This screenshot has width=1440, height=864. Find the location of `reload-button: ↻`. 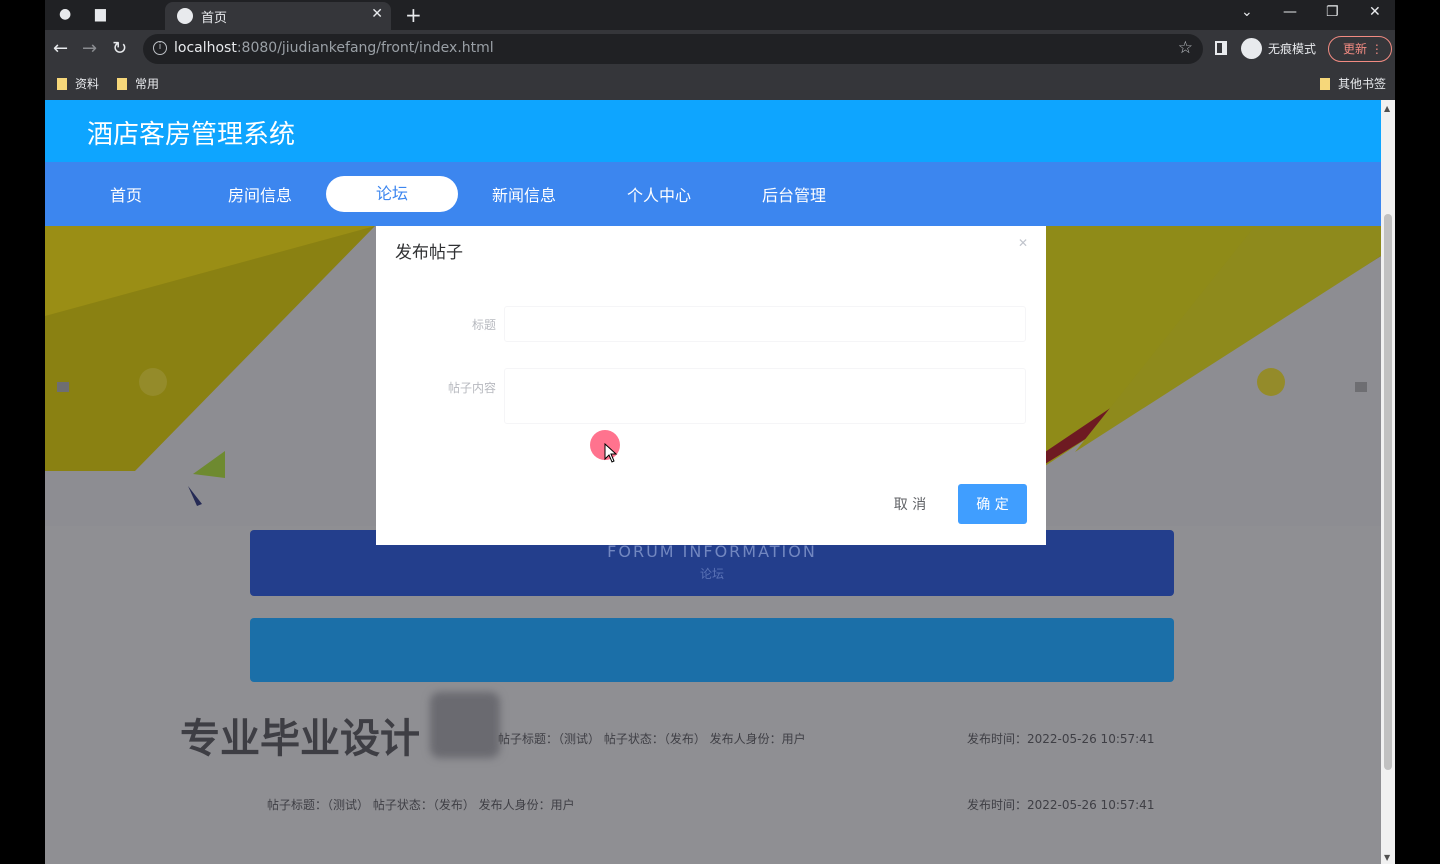

reload-button: ↻ is located at coordinates (119, 48).